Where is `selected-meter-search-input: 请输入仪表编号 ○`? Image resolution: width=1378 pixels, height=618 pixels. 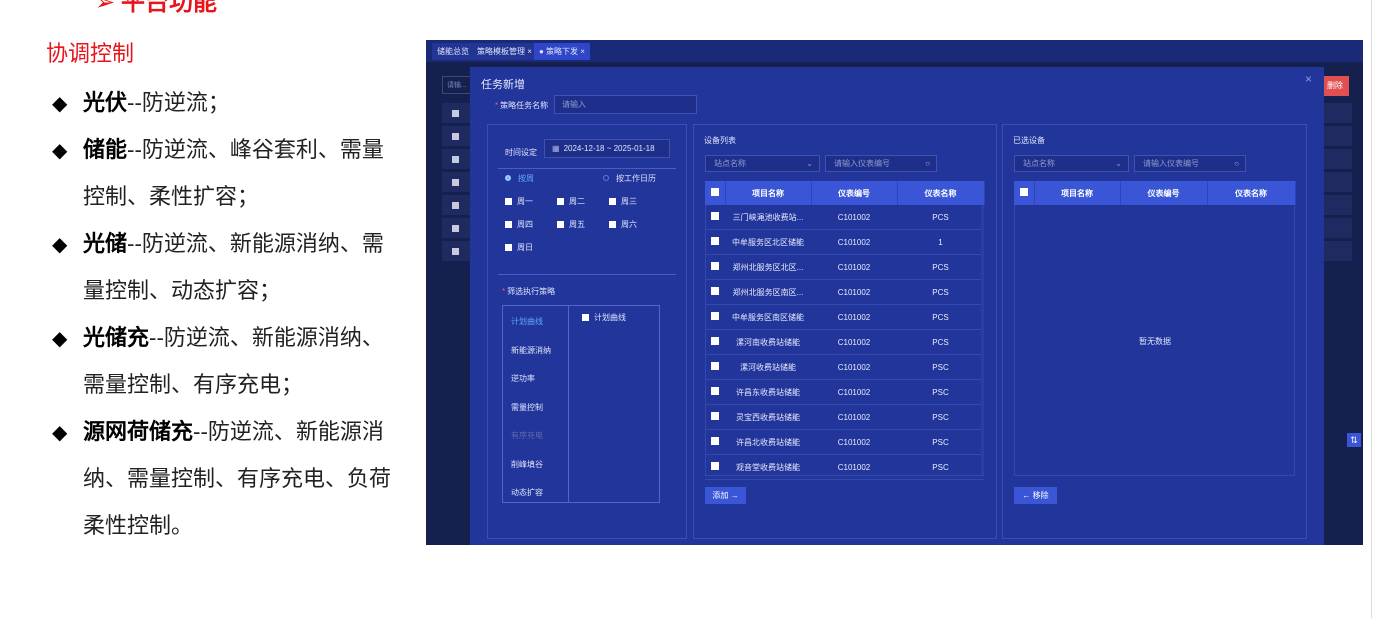
selected-meter-search-input: 请输入仪表编号 ○ is located at coordinates (1190, 163).